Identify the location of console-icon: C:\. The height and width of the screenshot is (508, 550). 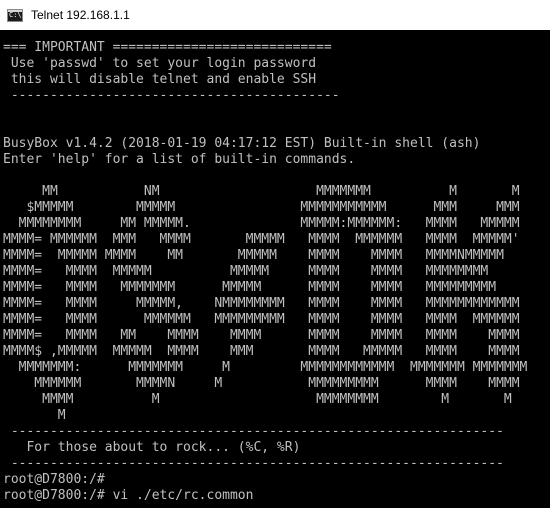
(15, 15).